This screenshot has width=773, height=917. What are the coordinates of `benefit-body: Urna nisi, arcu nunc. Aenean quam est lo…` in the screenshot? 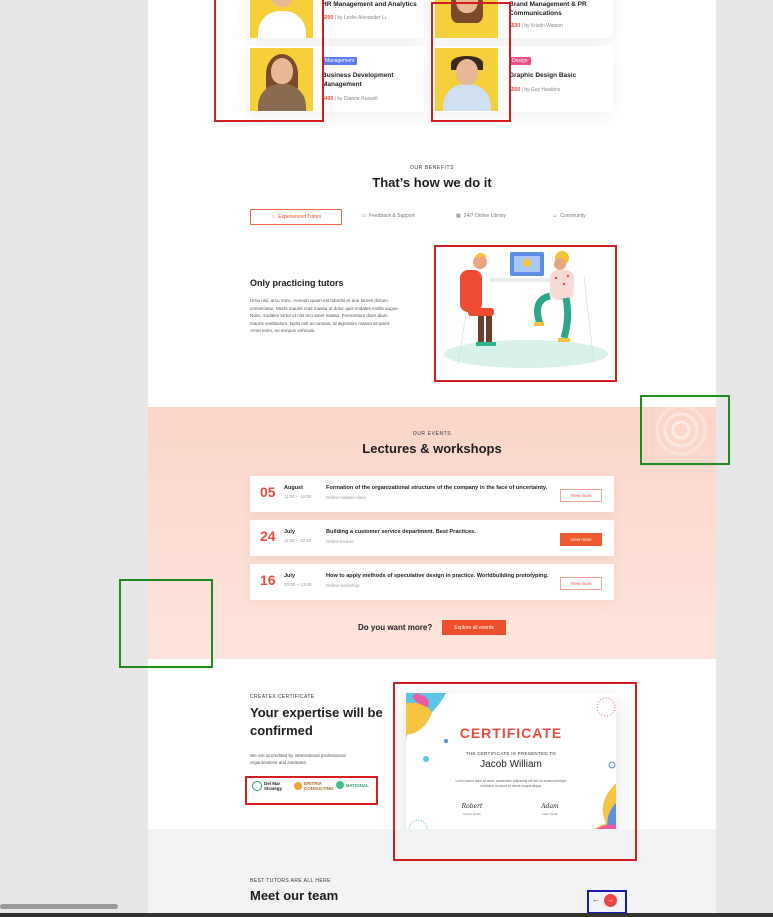 It's located at (325, 315).